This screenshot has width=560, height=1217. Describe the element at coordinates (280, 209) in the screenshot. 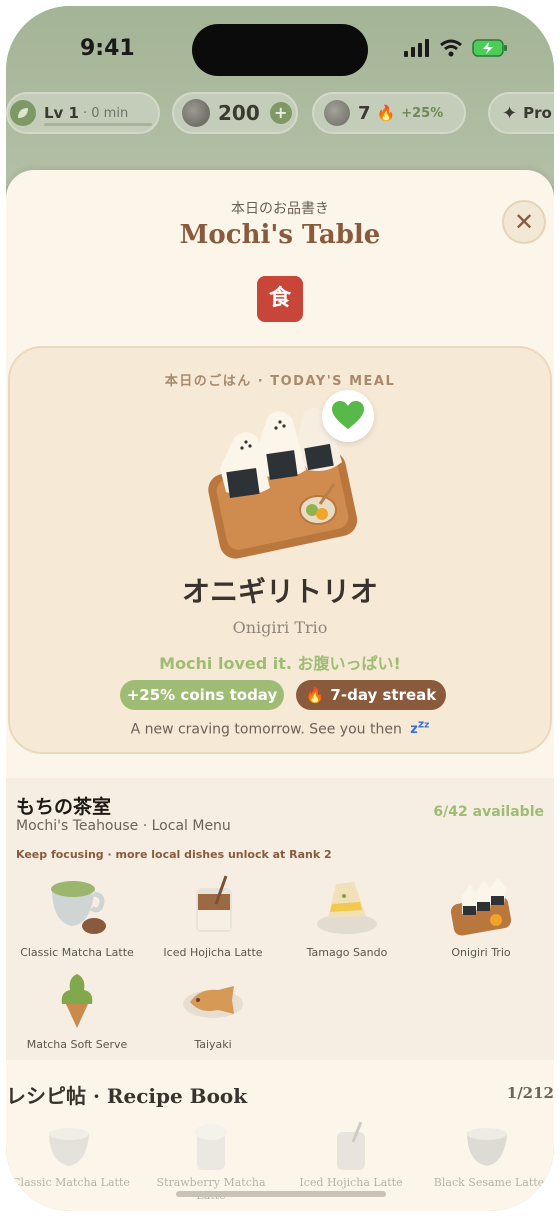

I see `sheet-subtitle: 本日のお品書き` at that location.